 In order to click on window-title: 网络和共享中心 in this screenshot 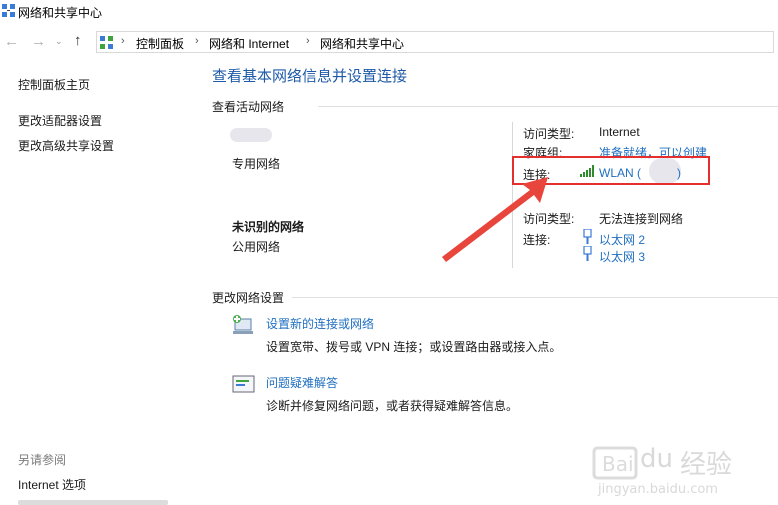, I will do `click(60, 13)`.